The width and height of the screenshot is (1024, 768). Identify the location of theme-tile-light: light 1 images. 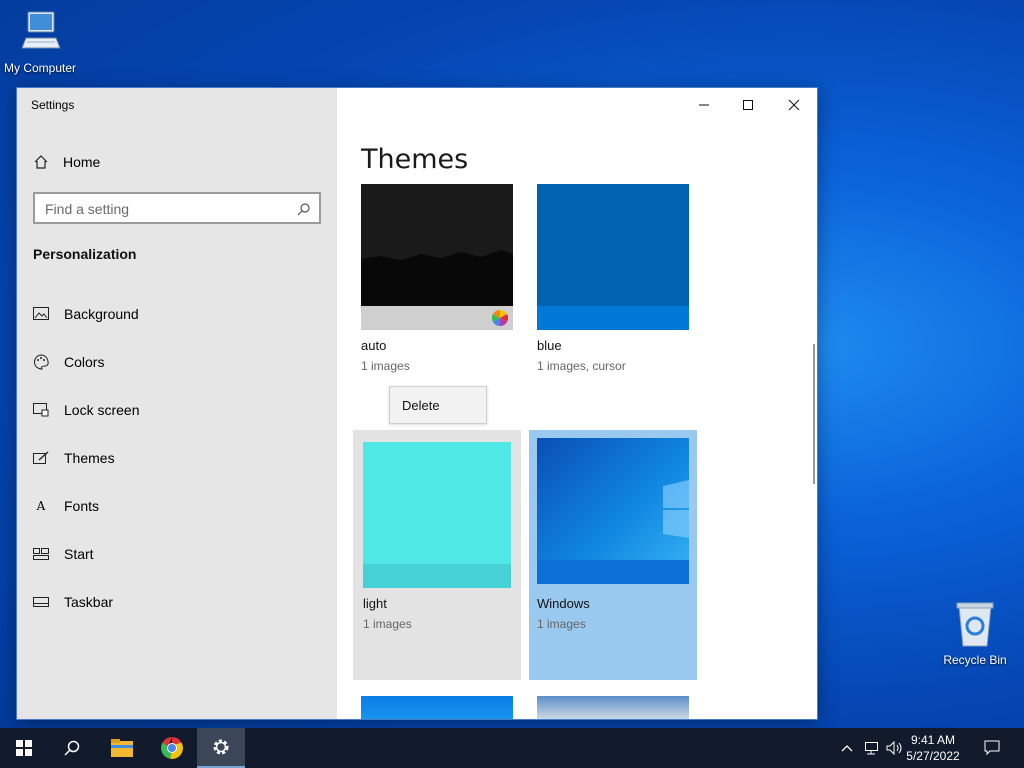
(437, 555).